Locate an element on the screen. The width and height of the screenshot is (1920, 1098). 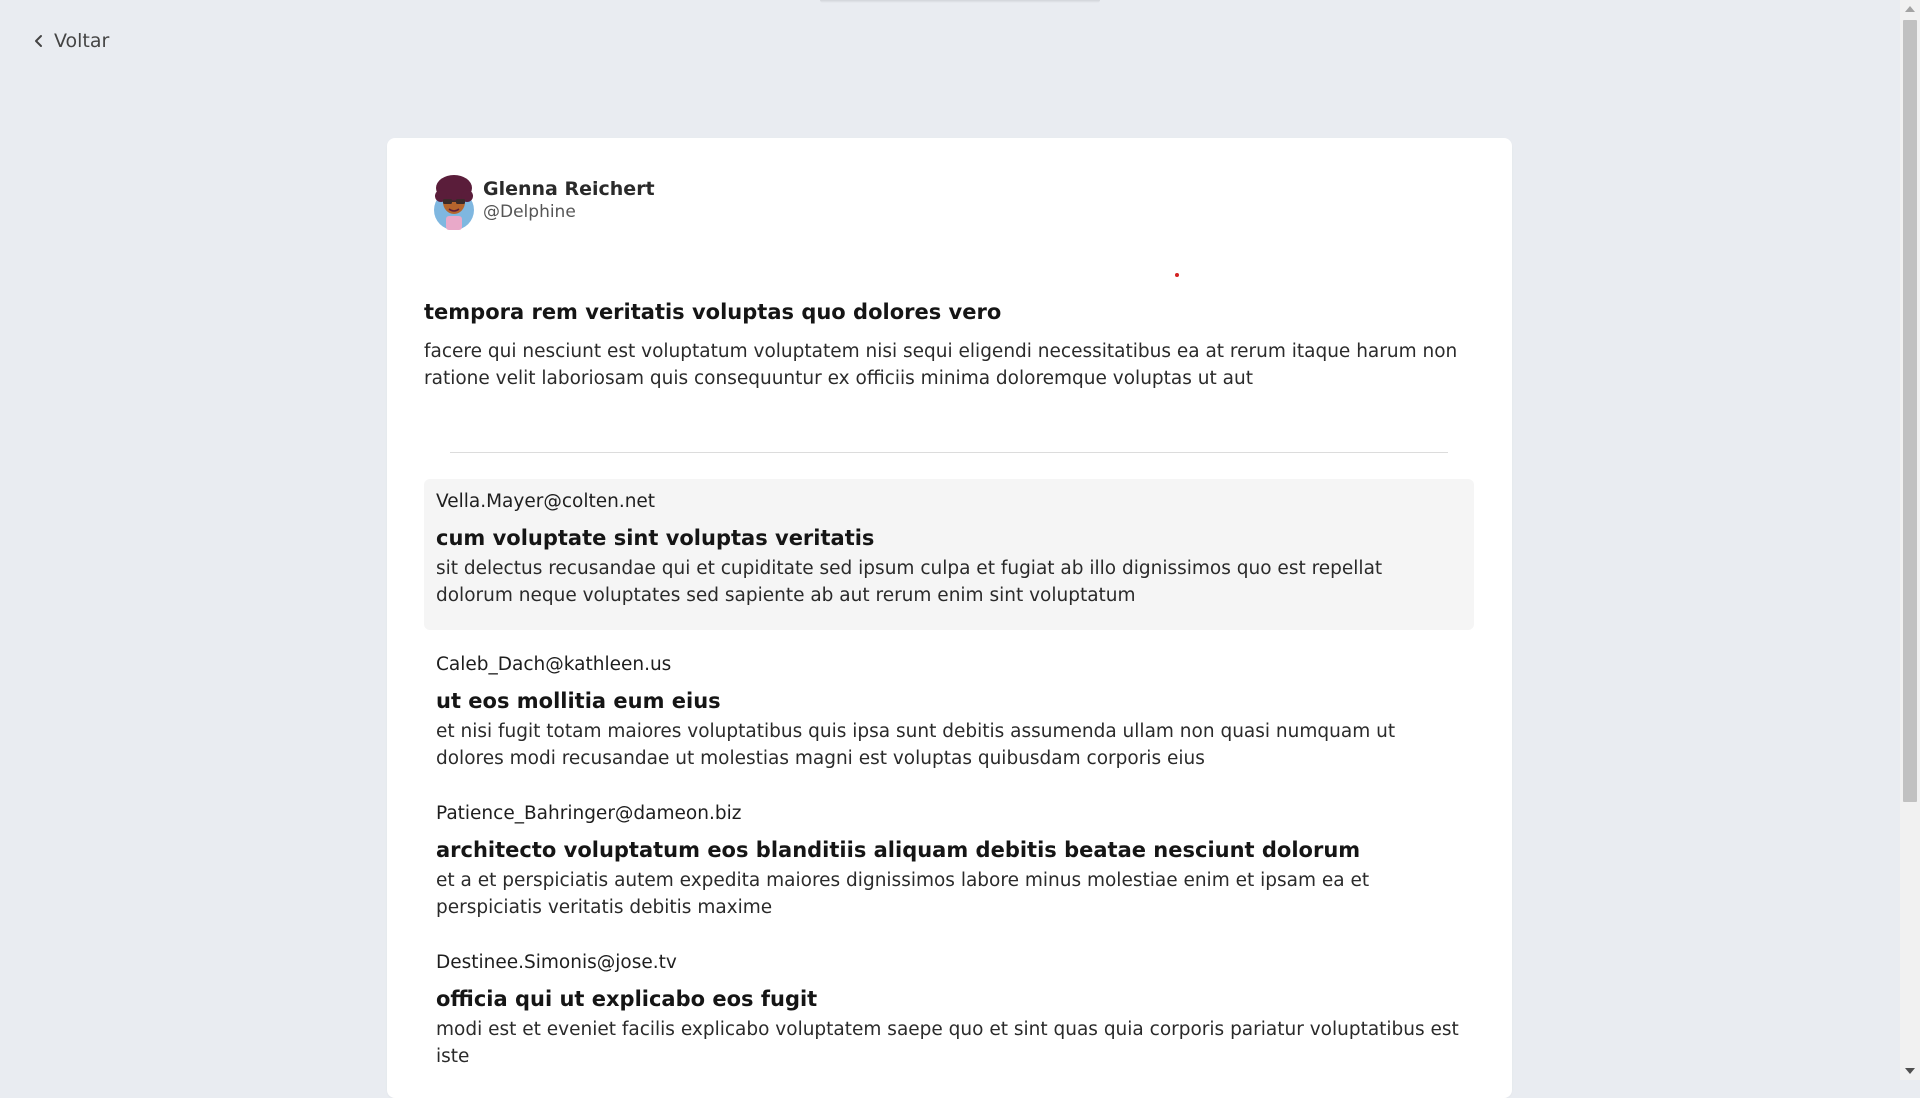
post-author: Glenna Reichert @Delphine is located at coordinates (544, 202).